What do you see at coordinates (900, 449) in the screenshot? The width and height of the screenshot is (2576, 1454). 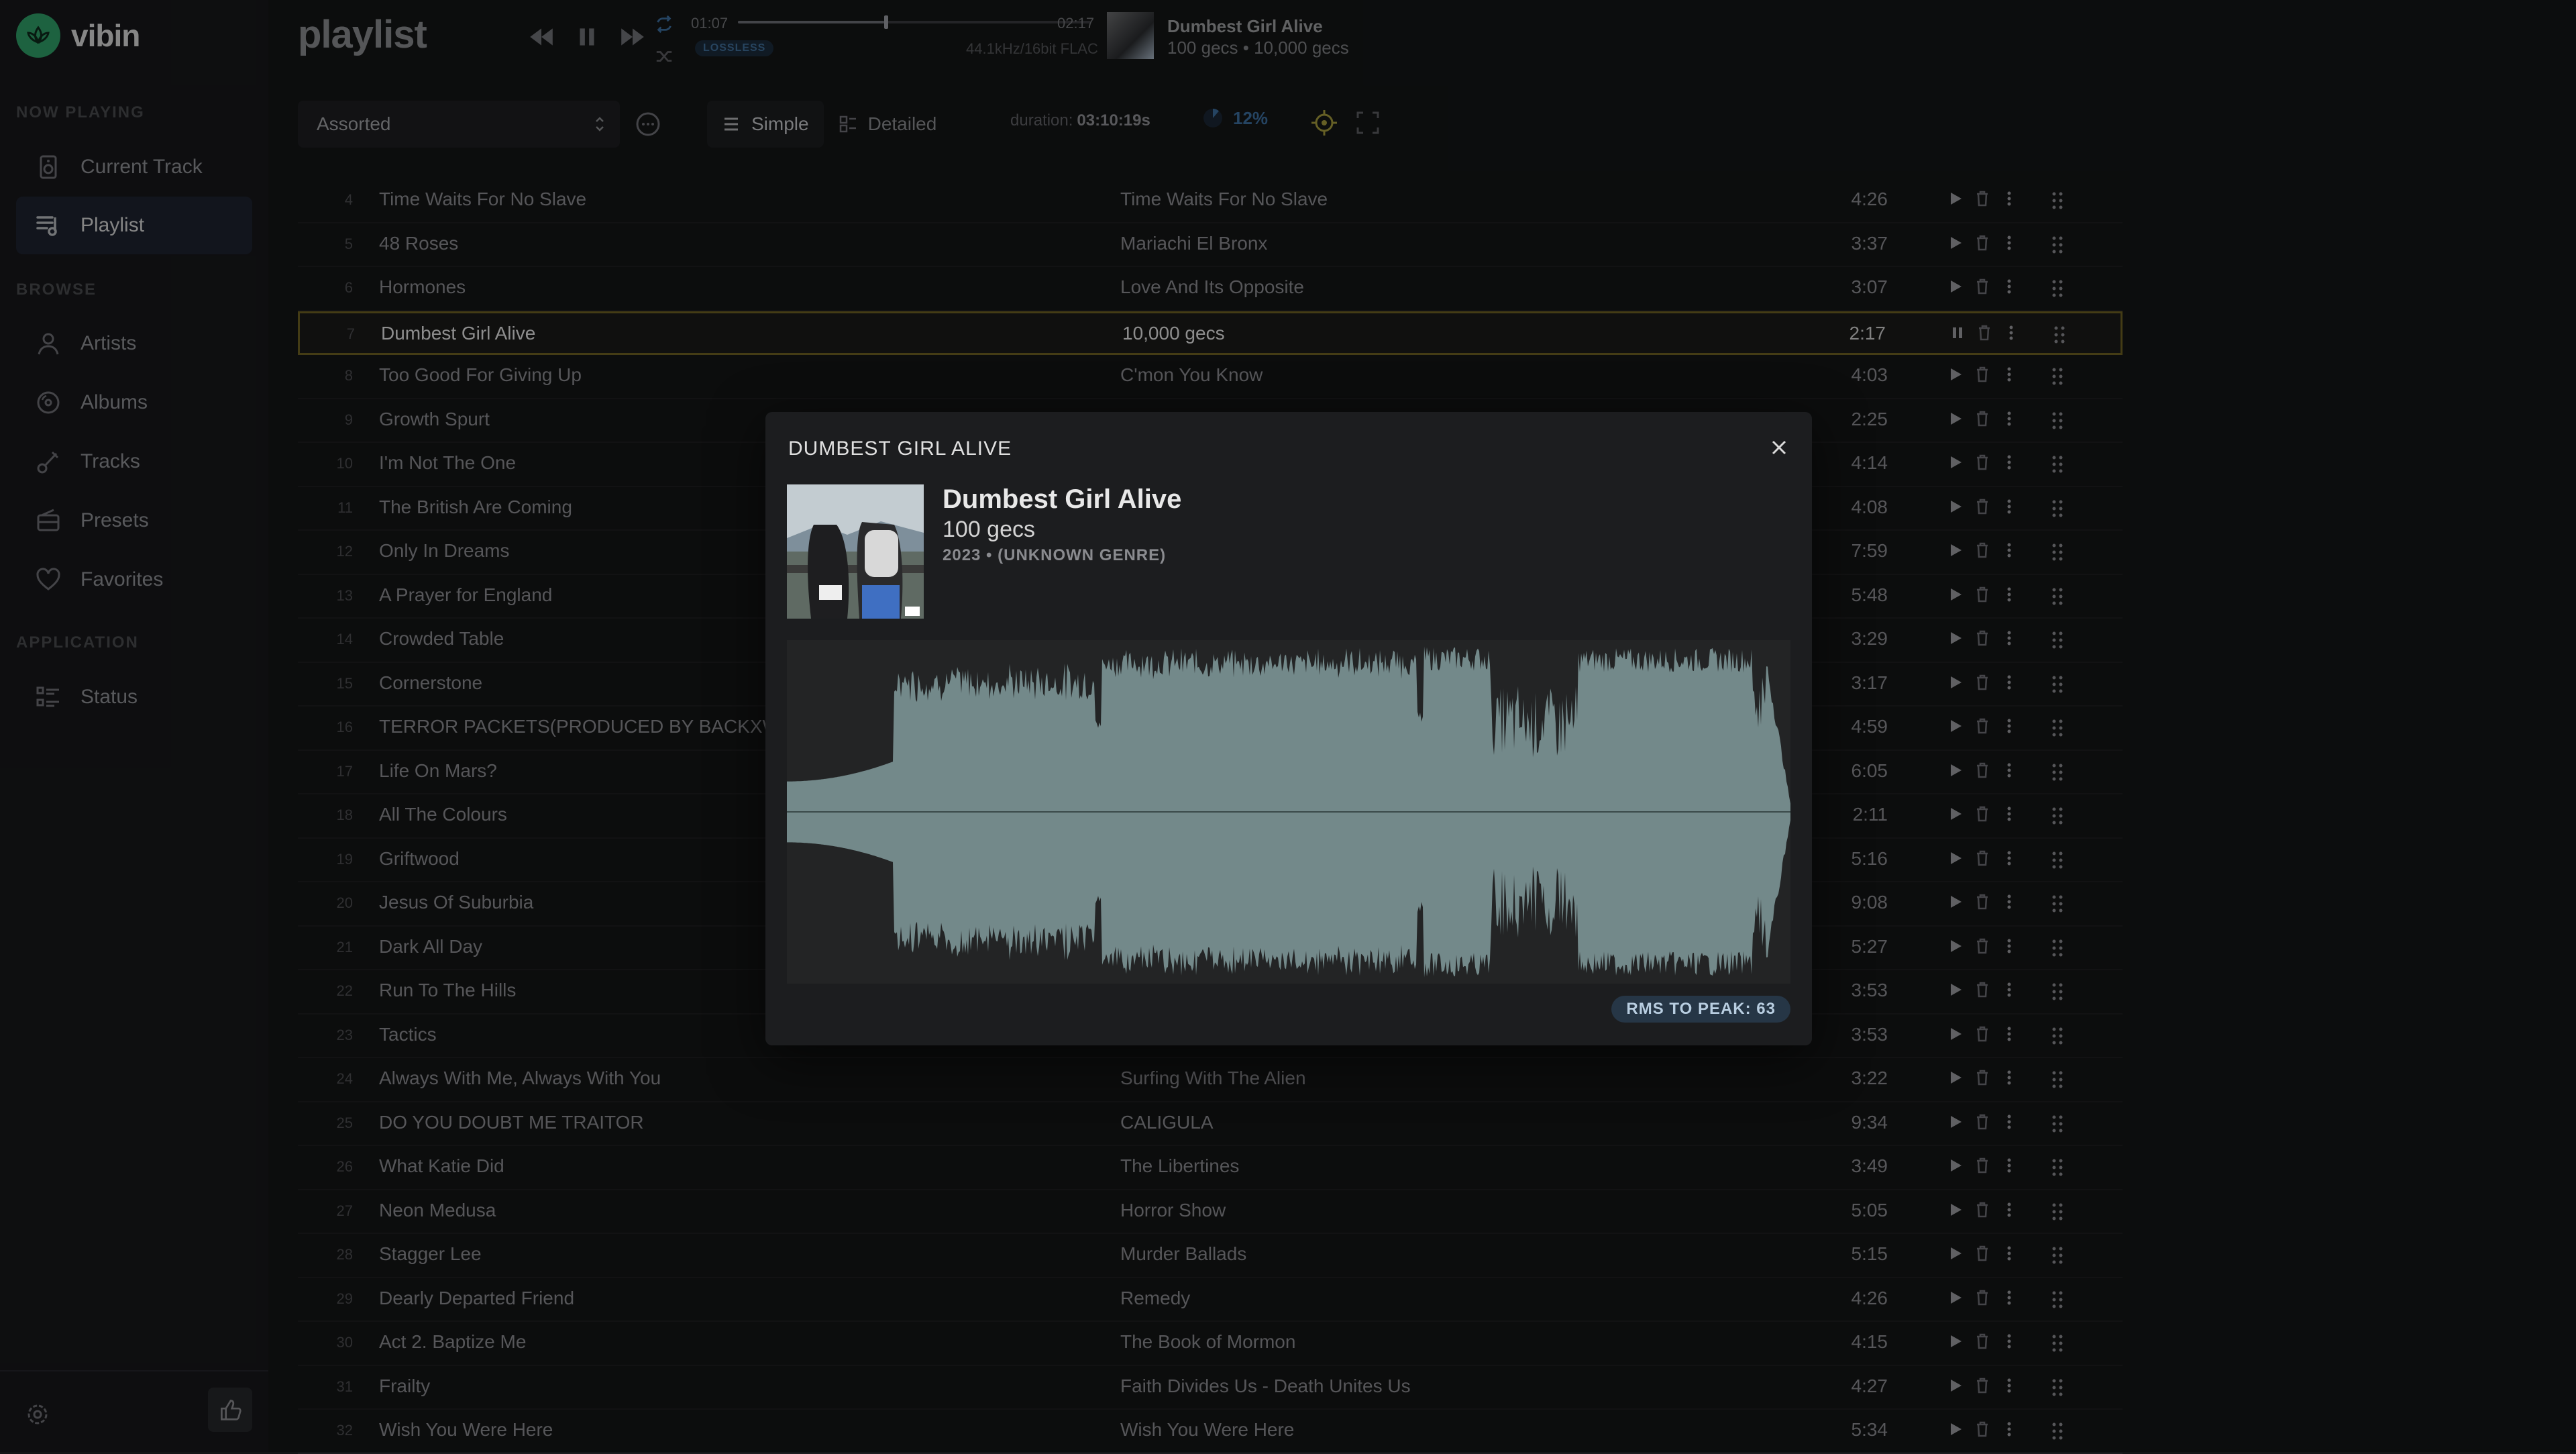 I see `modal-heading: DUMBEST GIRL ALIVE` at bounding box center [900, 449].